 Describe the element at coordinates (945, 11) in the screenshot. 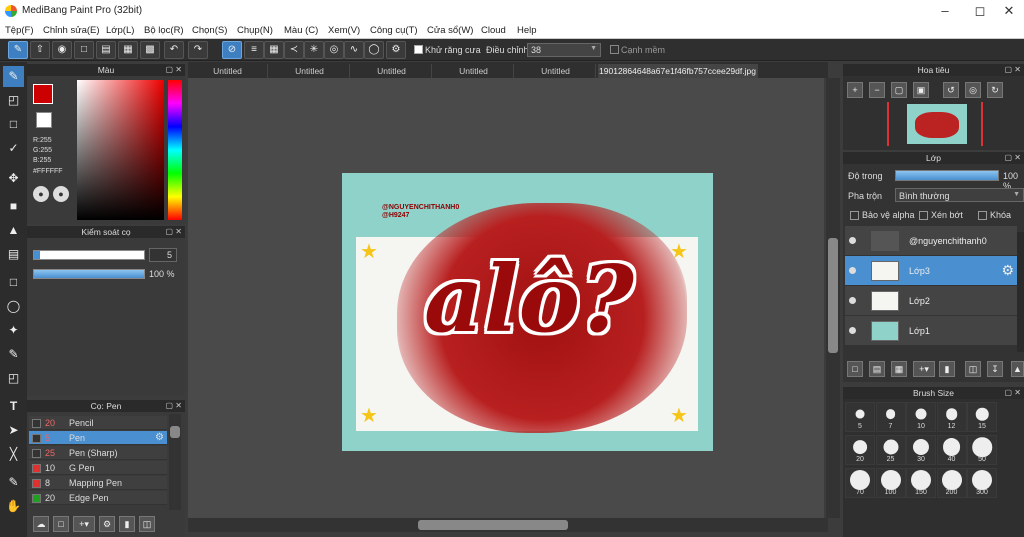

I see `minimize-button: –` at that location.